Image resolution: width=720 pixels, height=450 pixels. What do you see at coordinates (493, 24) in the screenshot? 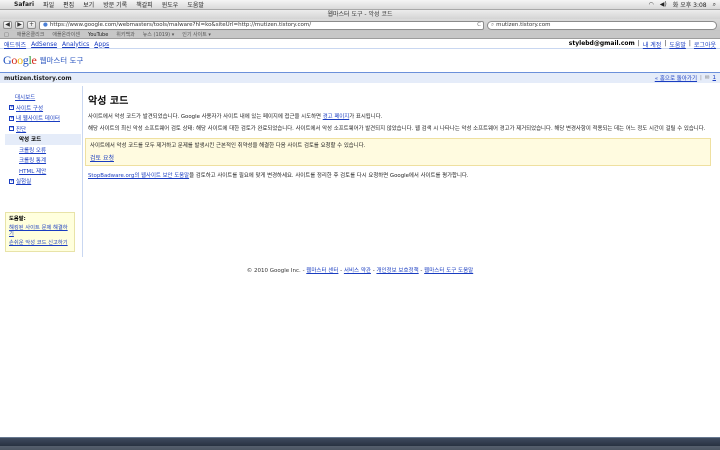
I see `search-icon: ⌕` at bounding box center [493, 24].